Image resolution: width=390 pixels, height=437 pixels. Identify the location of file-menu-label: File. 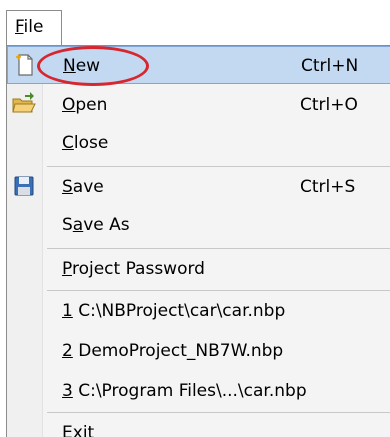
(29, 27).